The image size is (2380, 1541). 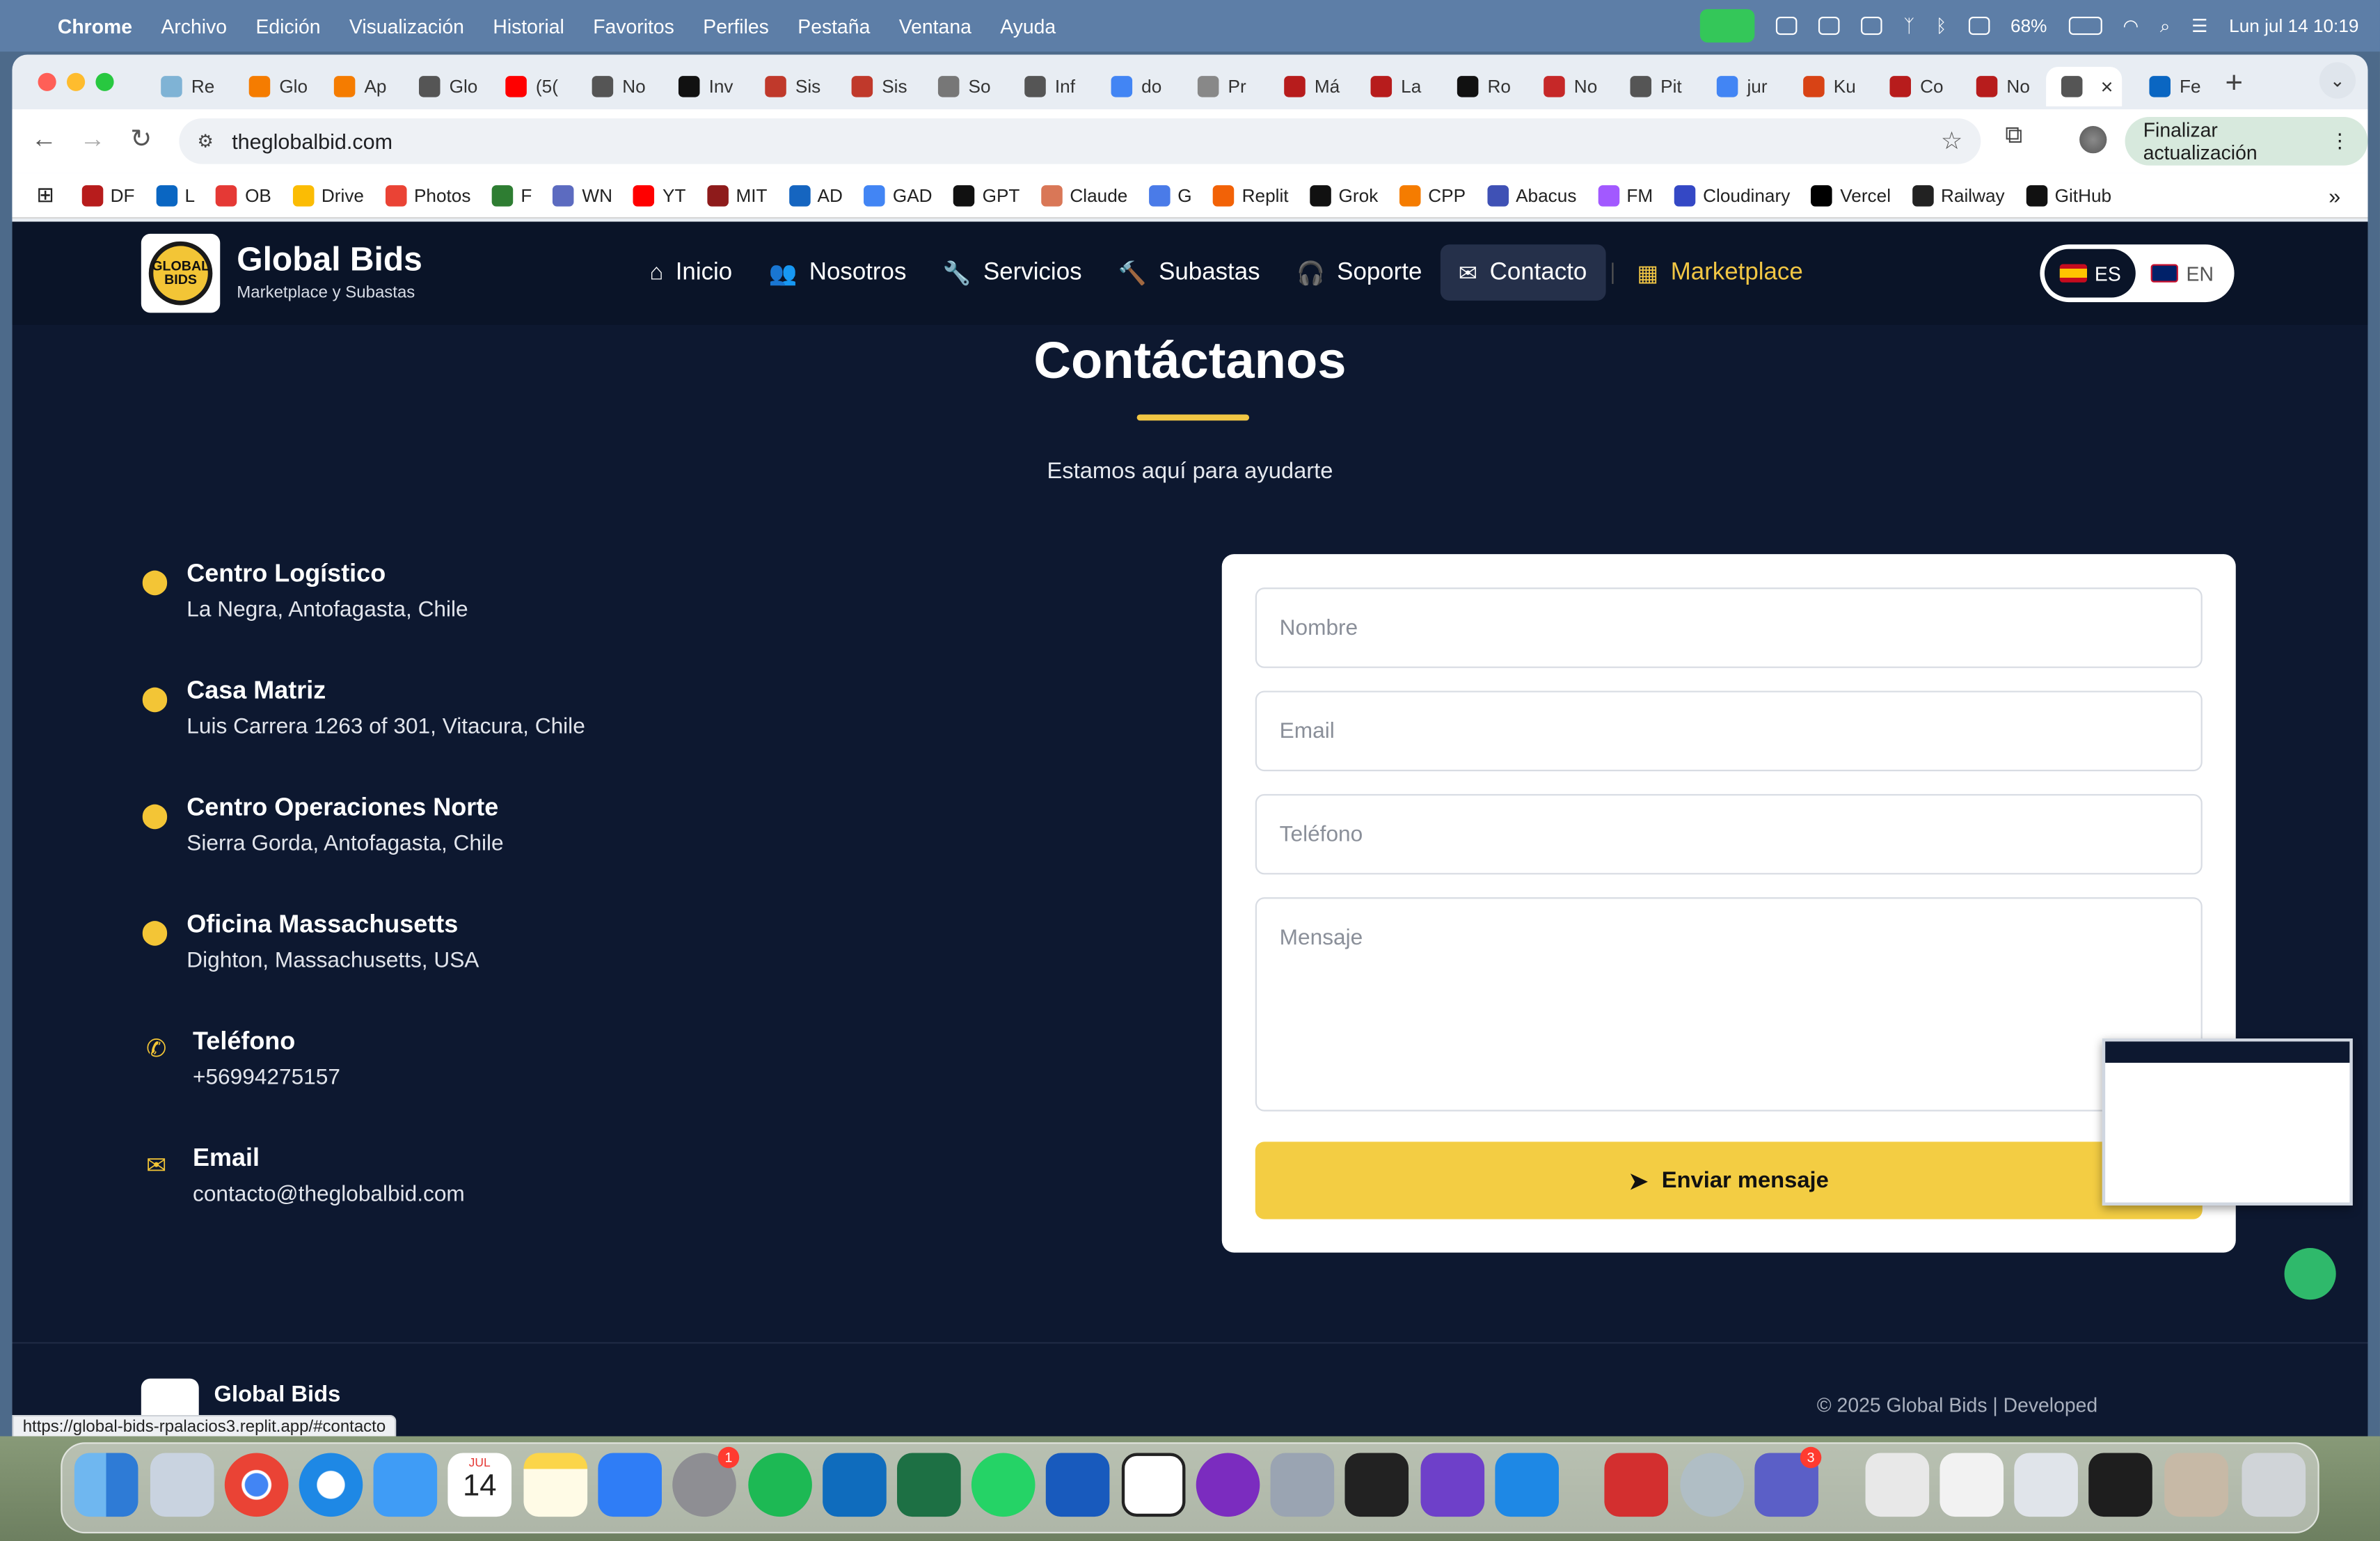 What do you see at coordinates (1729, 1004) in the screenshot?
I see `message-field: Mensaje` at bounding box center [1729, 1004].